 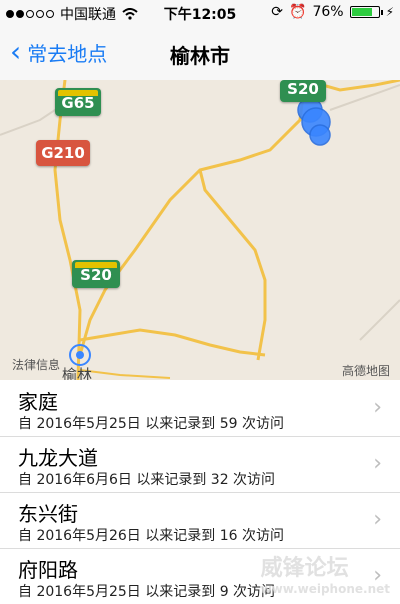 What do you see at coordinates (147, 592) in the screenshot?
I see `place-detail: 自 2016年5月25日 以来记录到 9 次访问` at bounding box center [147, 592].